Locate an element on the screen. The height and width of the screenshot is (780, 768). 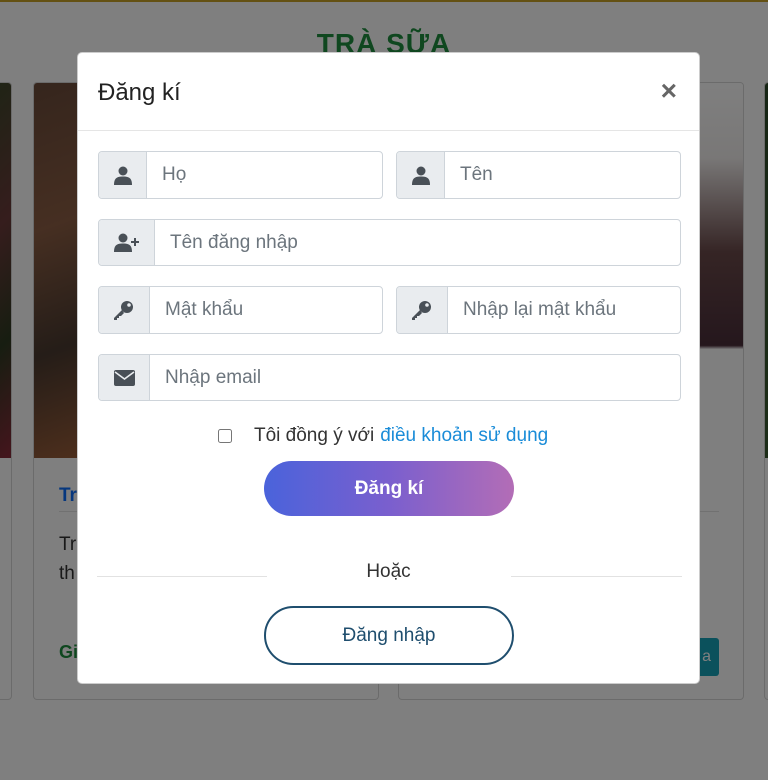
last-name-group is located at coordinates (240, 175).